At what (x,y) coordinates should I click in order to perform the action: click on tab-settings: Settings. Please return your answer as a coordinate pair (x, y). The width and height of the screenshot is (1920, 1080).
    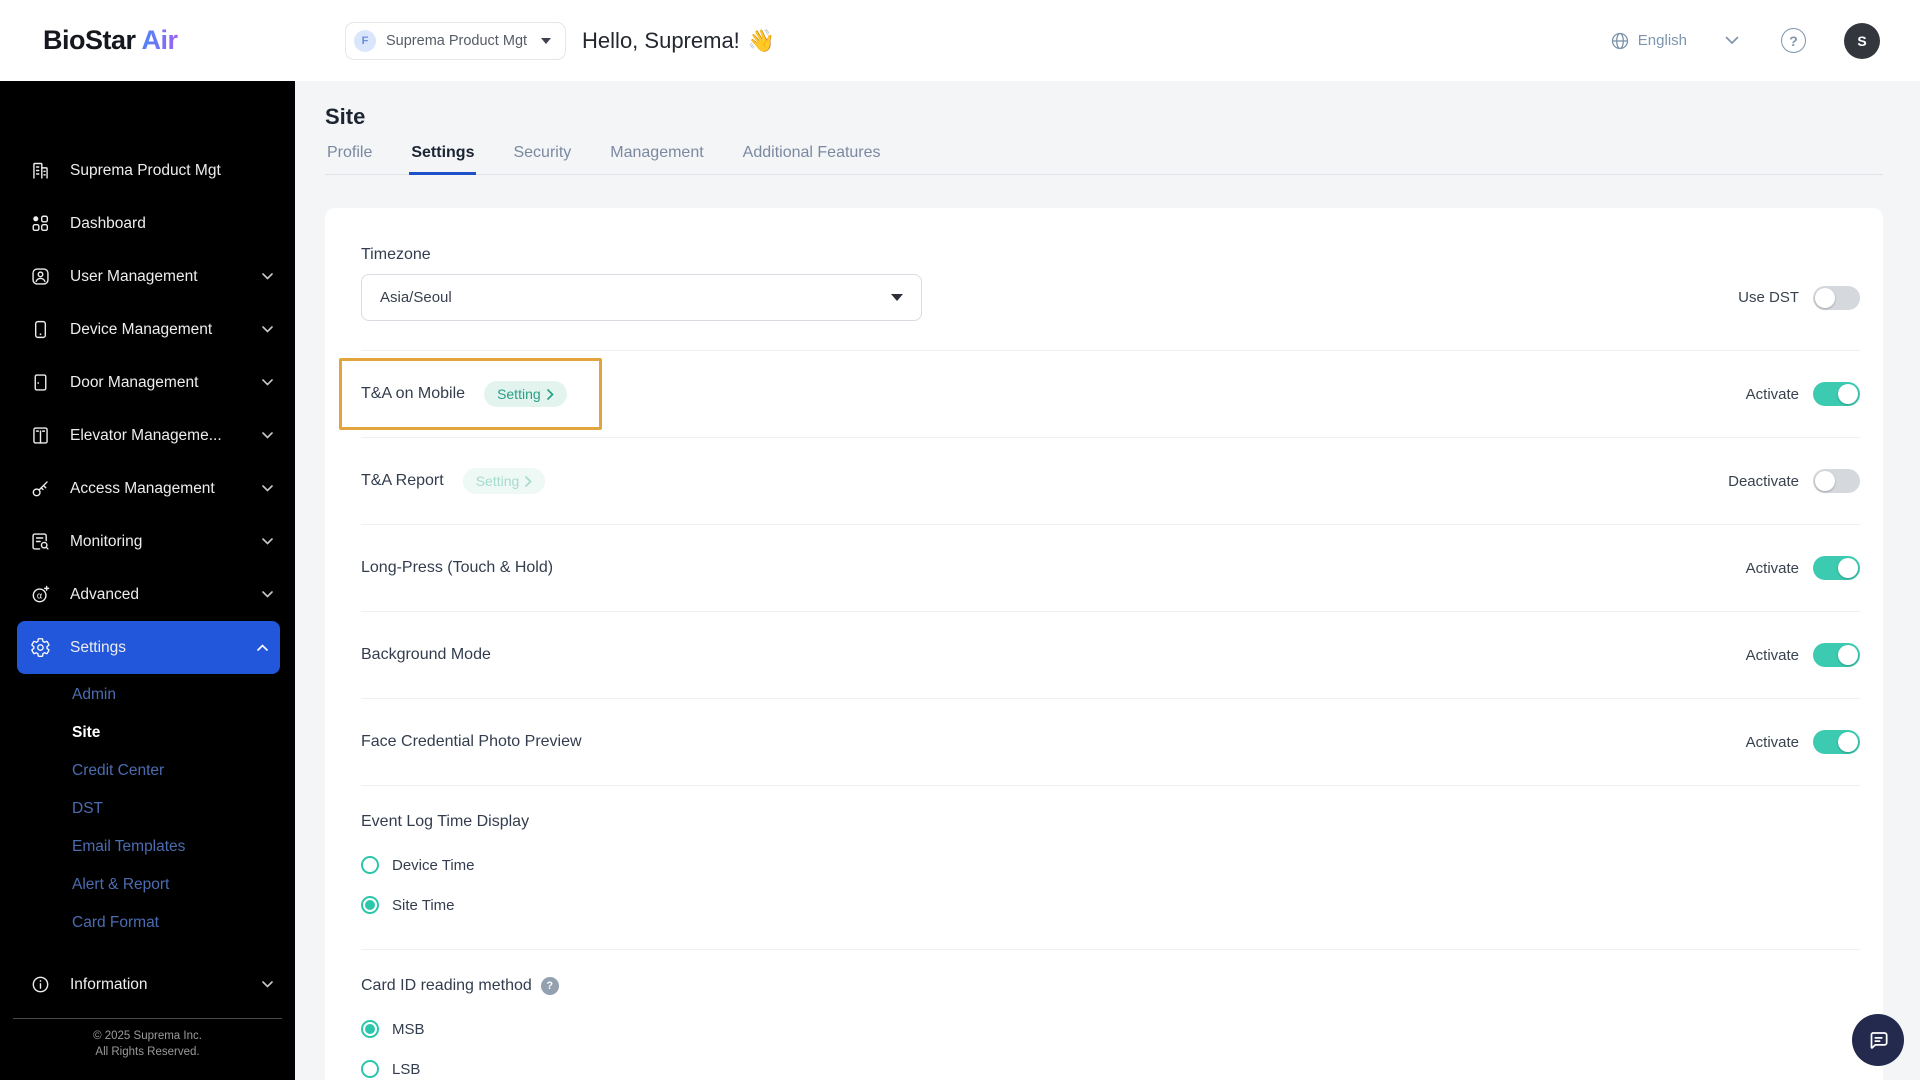
    Looking at the image, I should click on (443, 159).